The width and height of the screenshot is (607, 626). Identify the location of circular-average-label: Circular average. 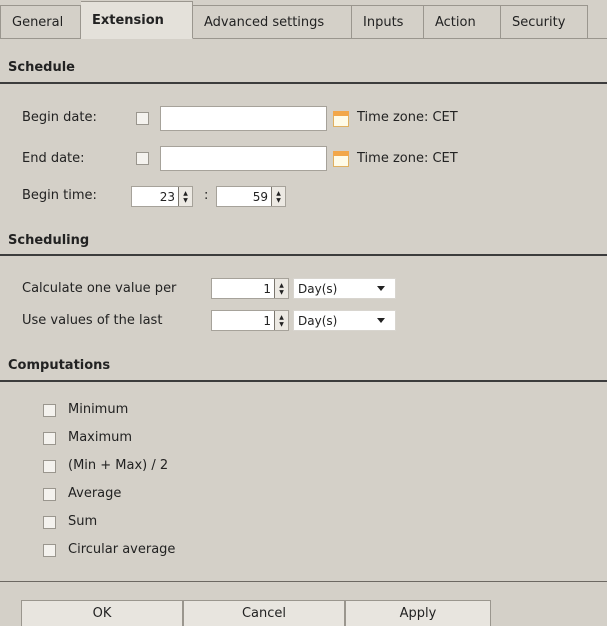
(122, 549).